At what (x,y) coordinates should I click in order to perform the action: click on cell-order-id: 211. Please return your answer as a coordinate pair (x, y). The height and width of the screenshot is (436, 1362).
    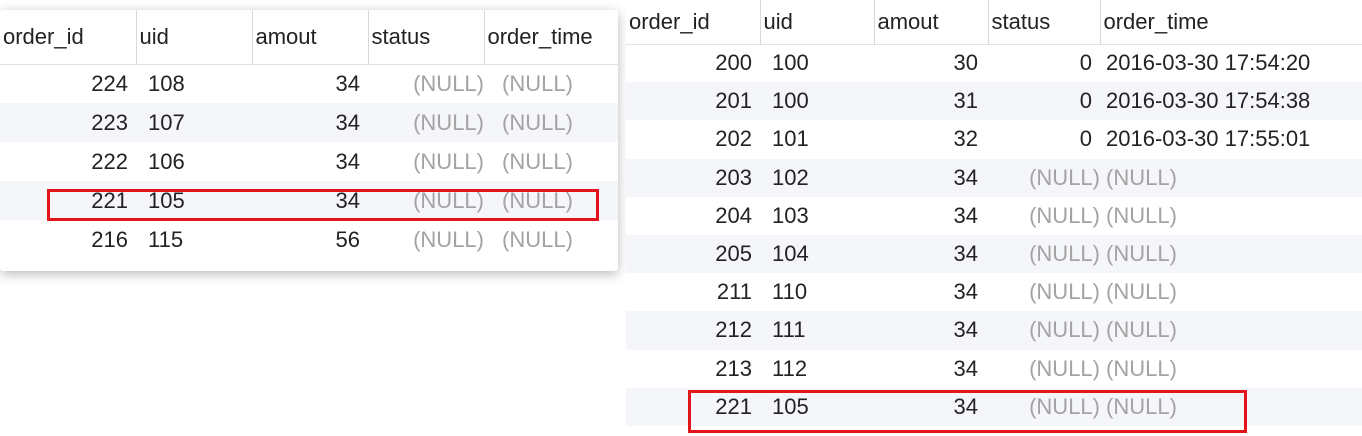
    Looking at the image, I should click on (693, 292).